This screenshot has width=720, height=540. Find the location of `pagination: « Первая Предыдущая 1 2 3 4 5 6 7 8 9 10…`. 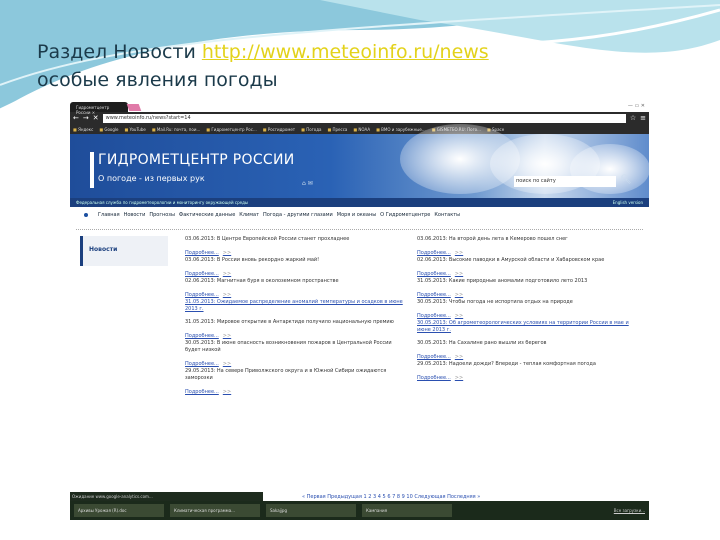

pagination: « Первая Предыдущая 1 2 3 4 5 6 7 8 9 10… is located at coordinates (391, 497).